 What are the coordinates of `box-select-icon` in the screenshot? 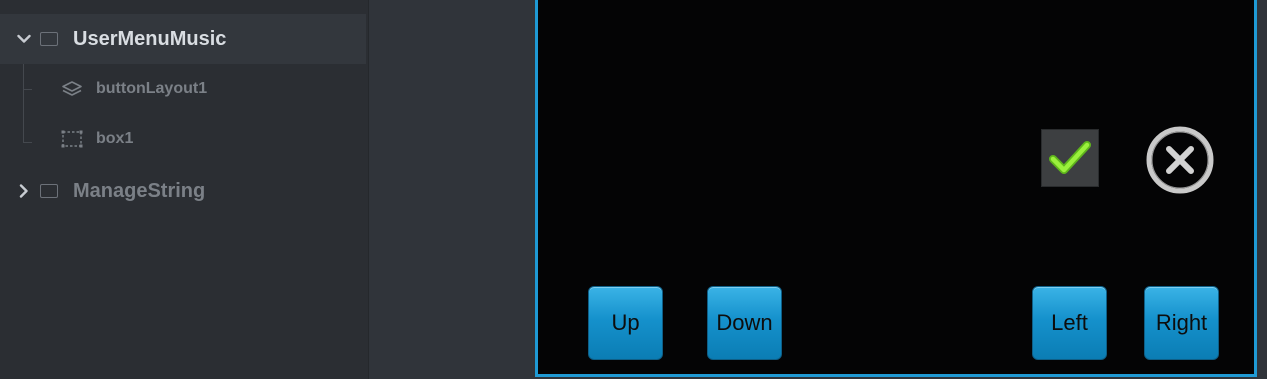 It's located at (72, 139).